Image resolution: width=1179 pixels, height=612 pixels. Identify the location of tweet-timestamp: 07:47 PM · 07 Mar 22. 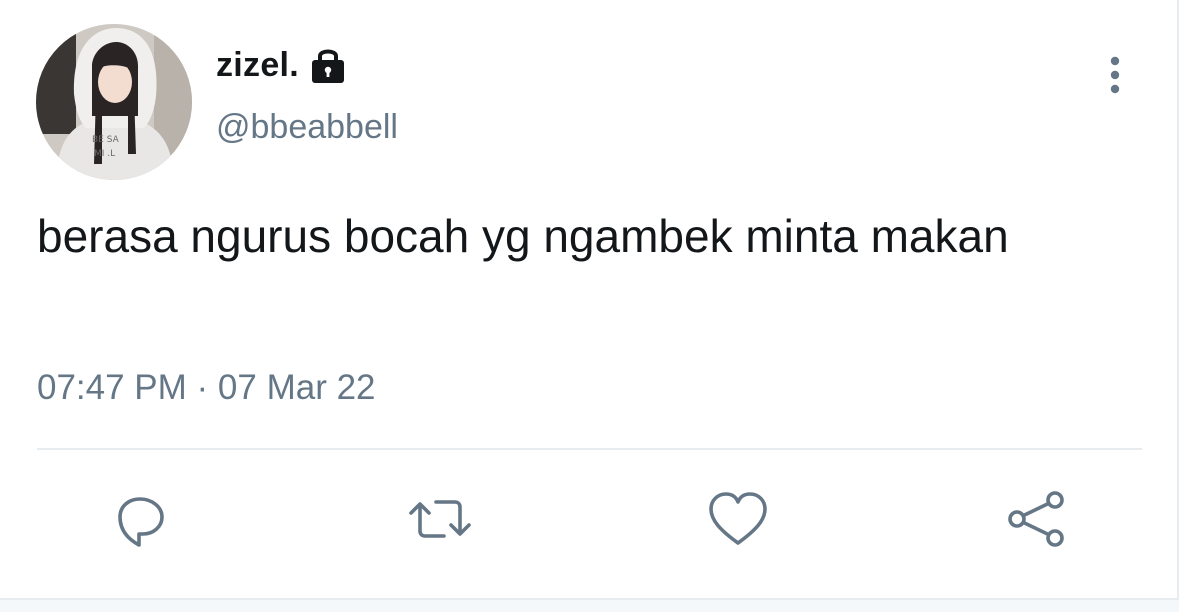
(206, 388).